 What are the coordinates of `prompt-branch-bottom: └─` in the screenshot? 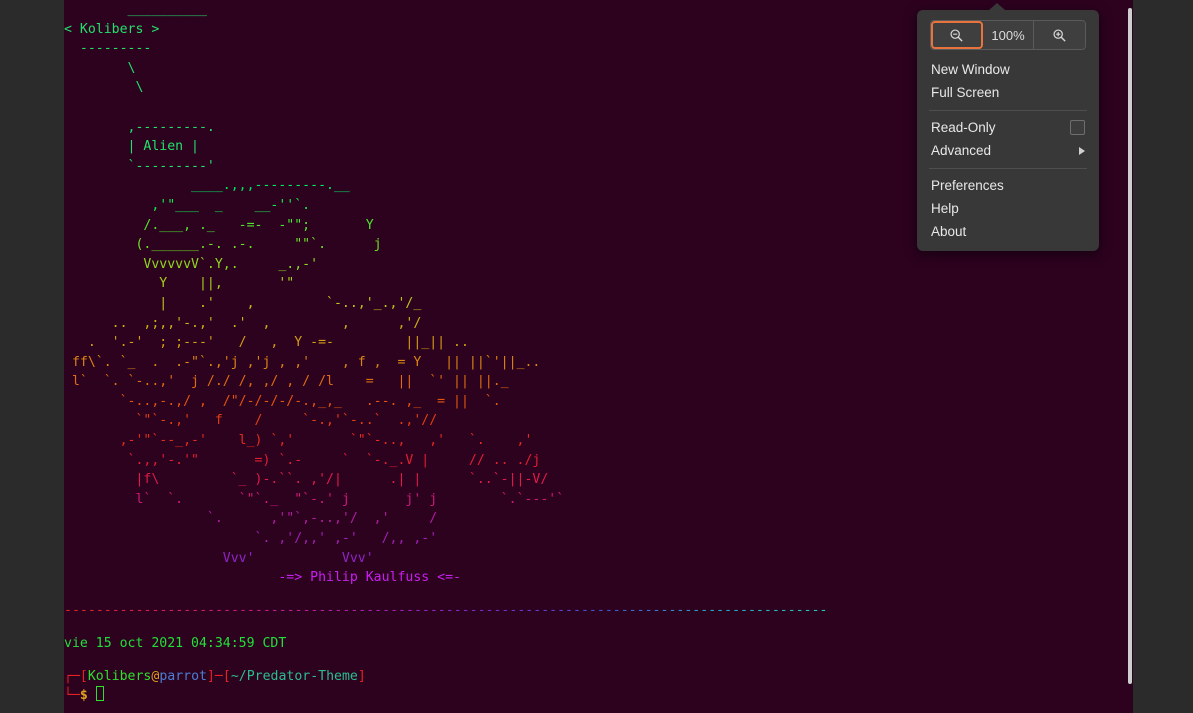 It's located at (72, 696).